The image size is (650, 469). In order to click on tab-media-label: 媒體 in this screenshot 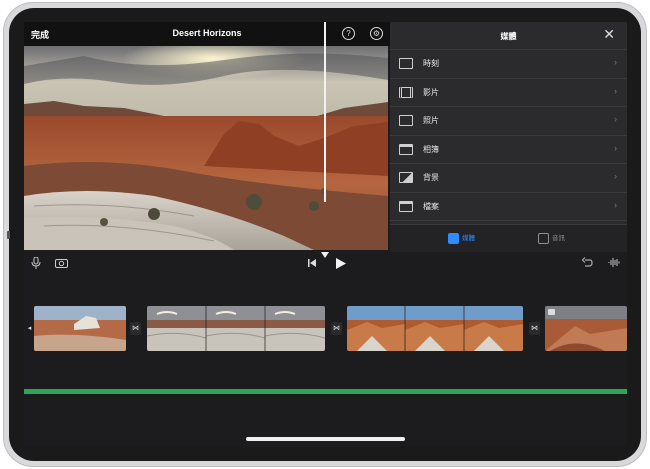, I will do `click(468, 238)`.